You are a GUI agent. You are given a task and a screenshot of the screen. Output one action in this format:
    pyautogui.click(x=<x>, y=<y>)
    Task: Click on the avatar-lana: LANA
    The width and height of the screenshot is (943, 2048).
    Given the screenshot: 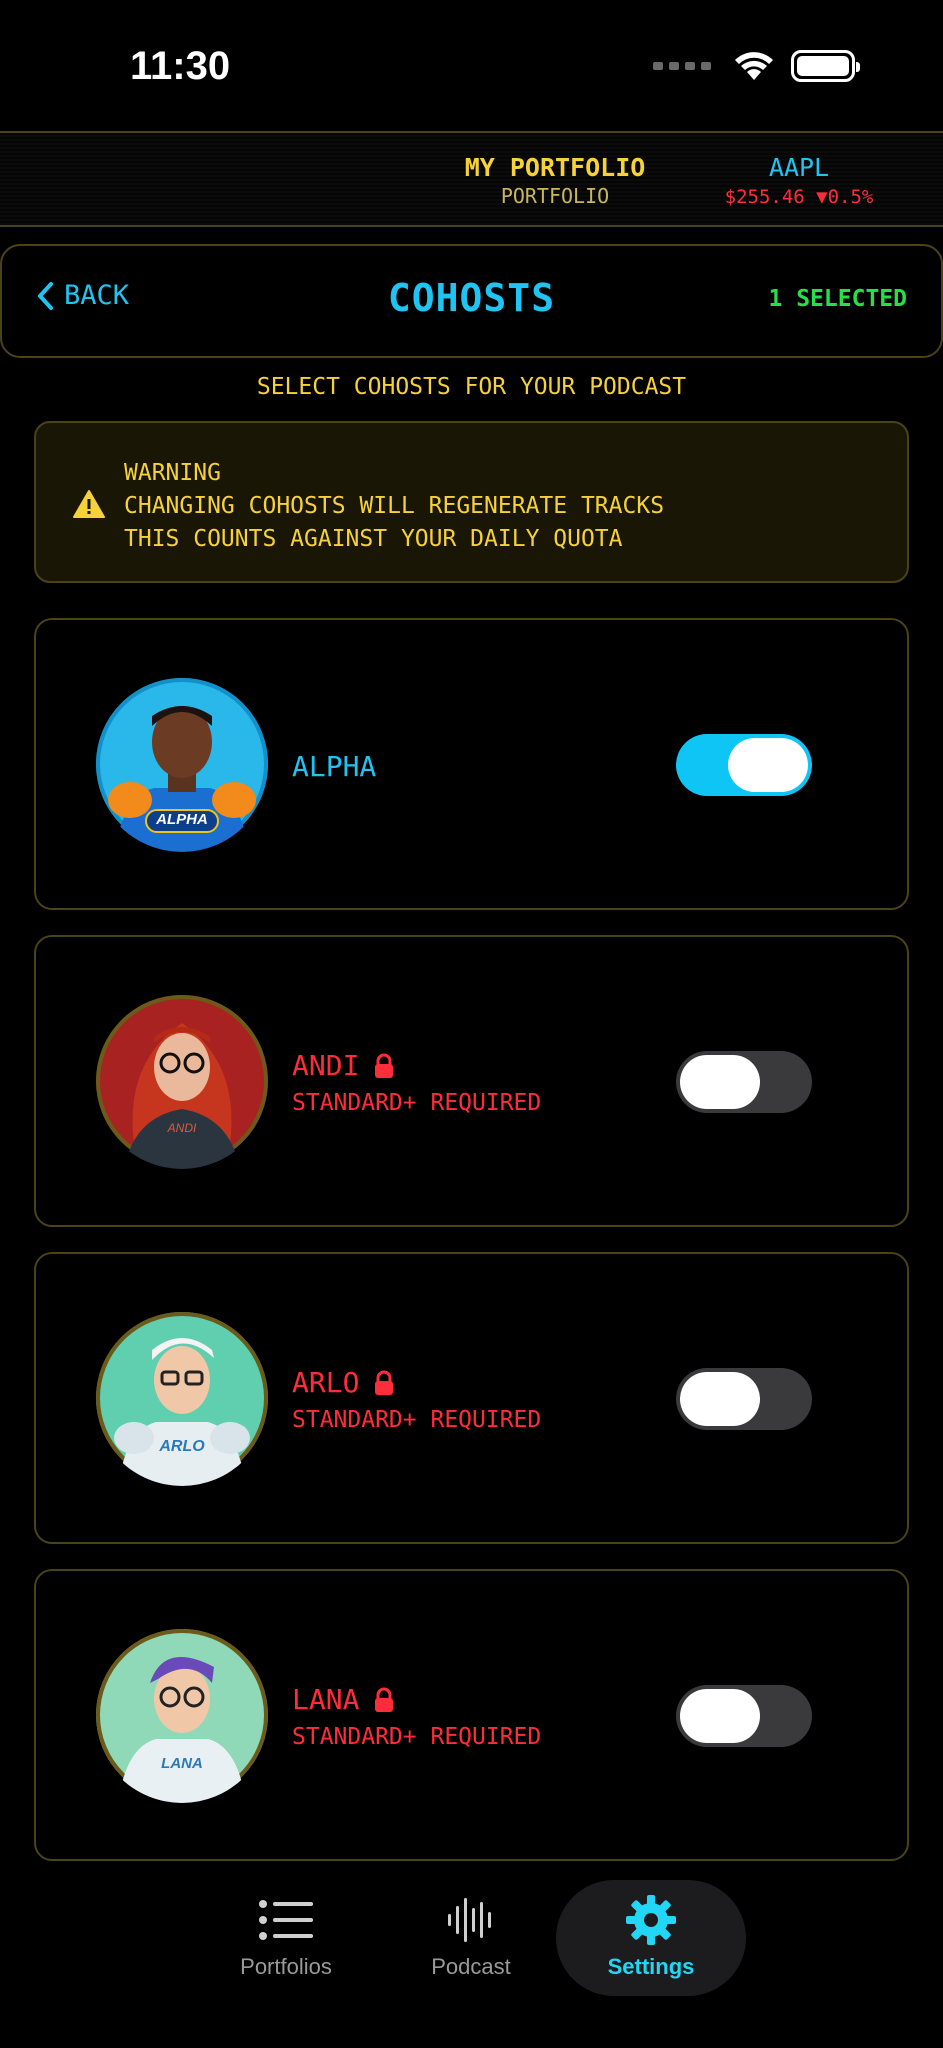 What is the action you would take?
    pyautogui.click(x=182, y=1715)
    